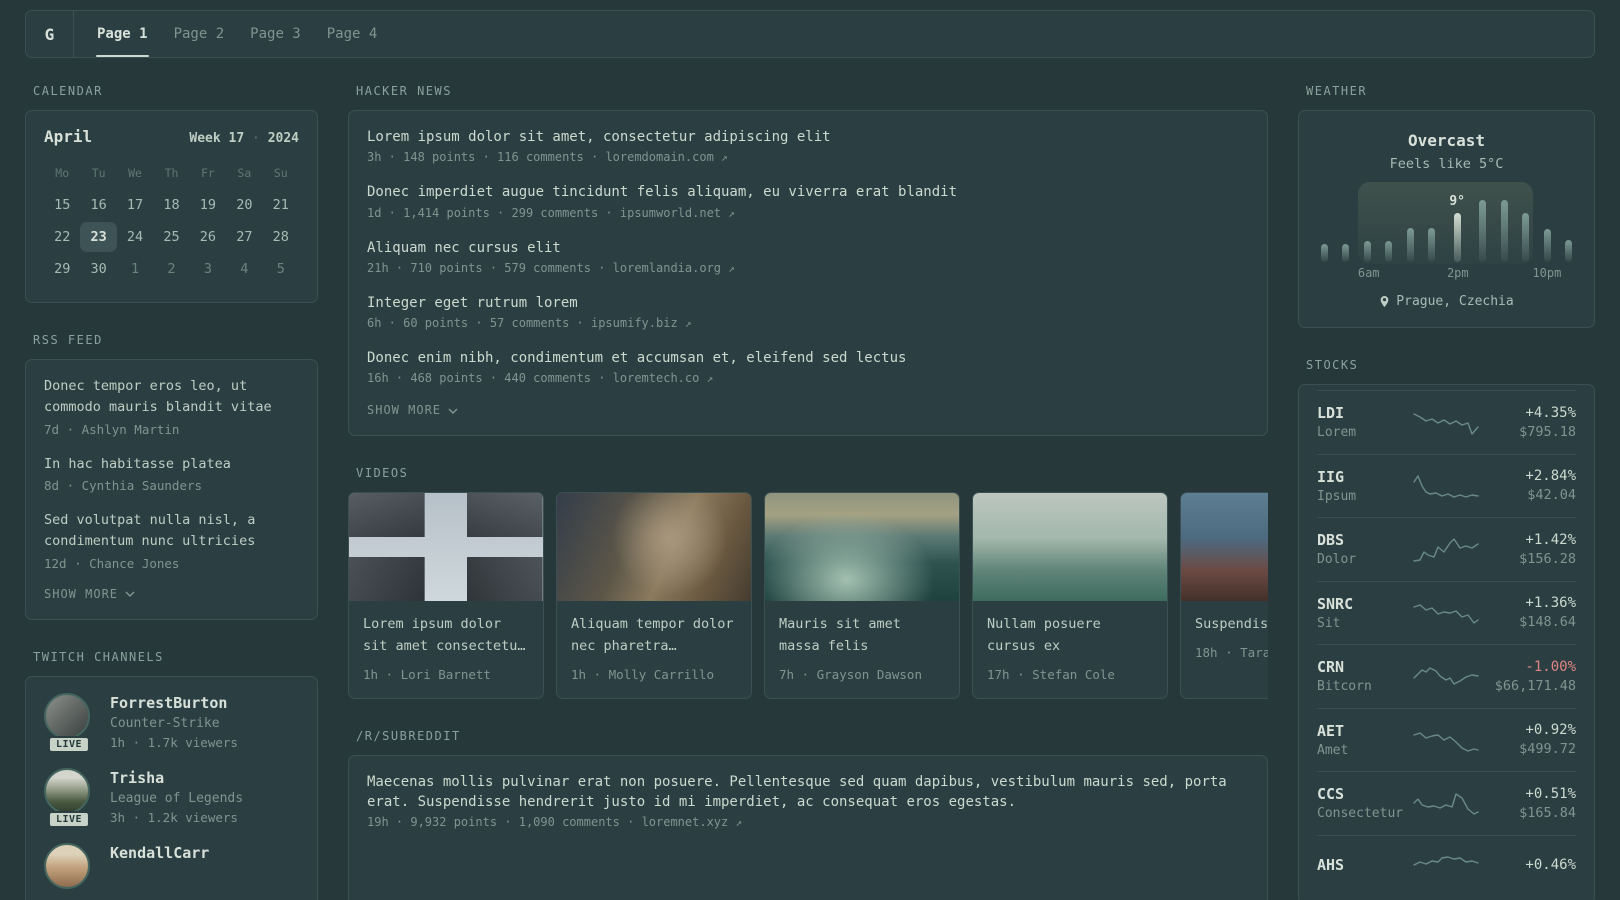 Image resolution: width=1620 pixels, height=900 pixels. I want to click on page-tabs: Page 1 Page 2 Page 3 Page 4, so click(232, 34).